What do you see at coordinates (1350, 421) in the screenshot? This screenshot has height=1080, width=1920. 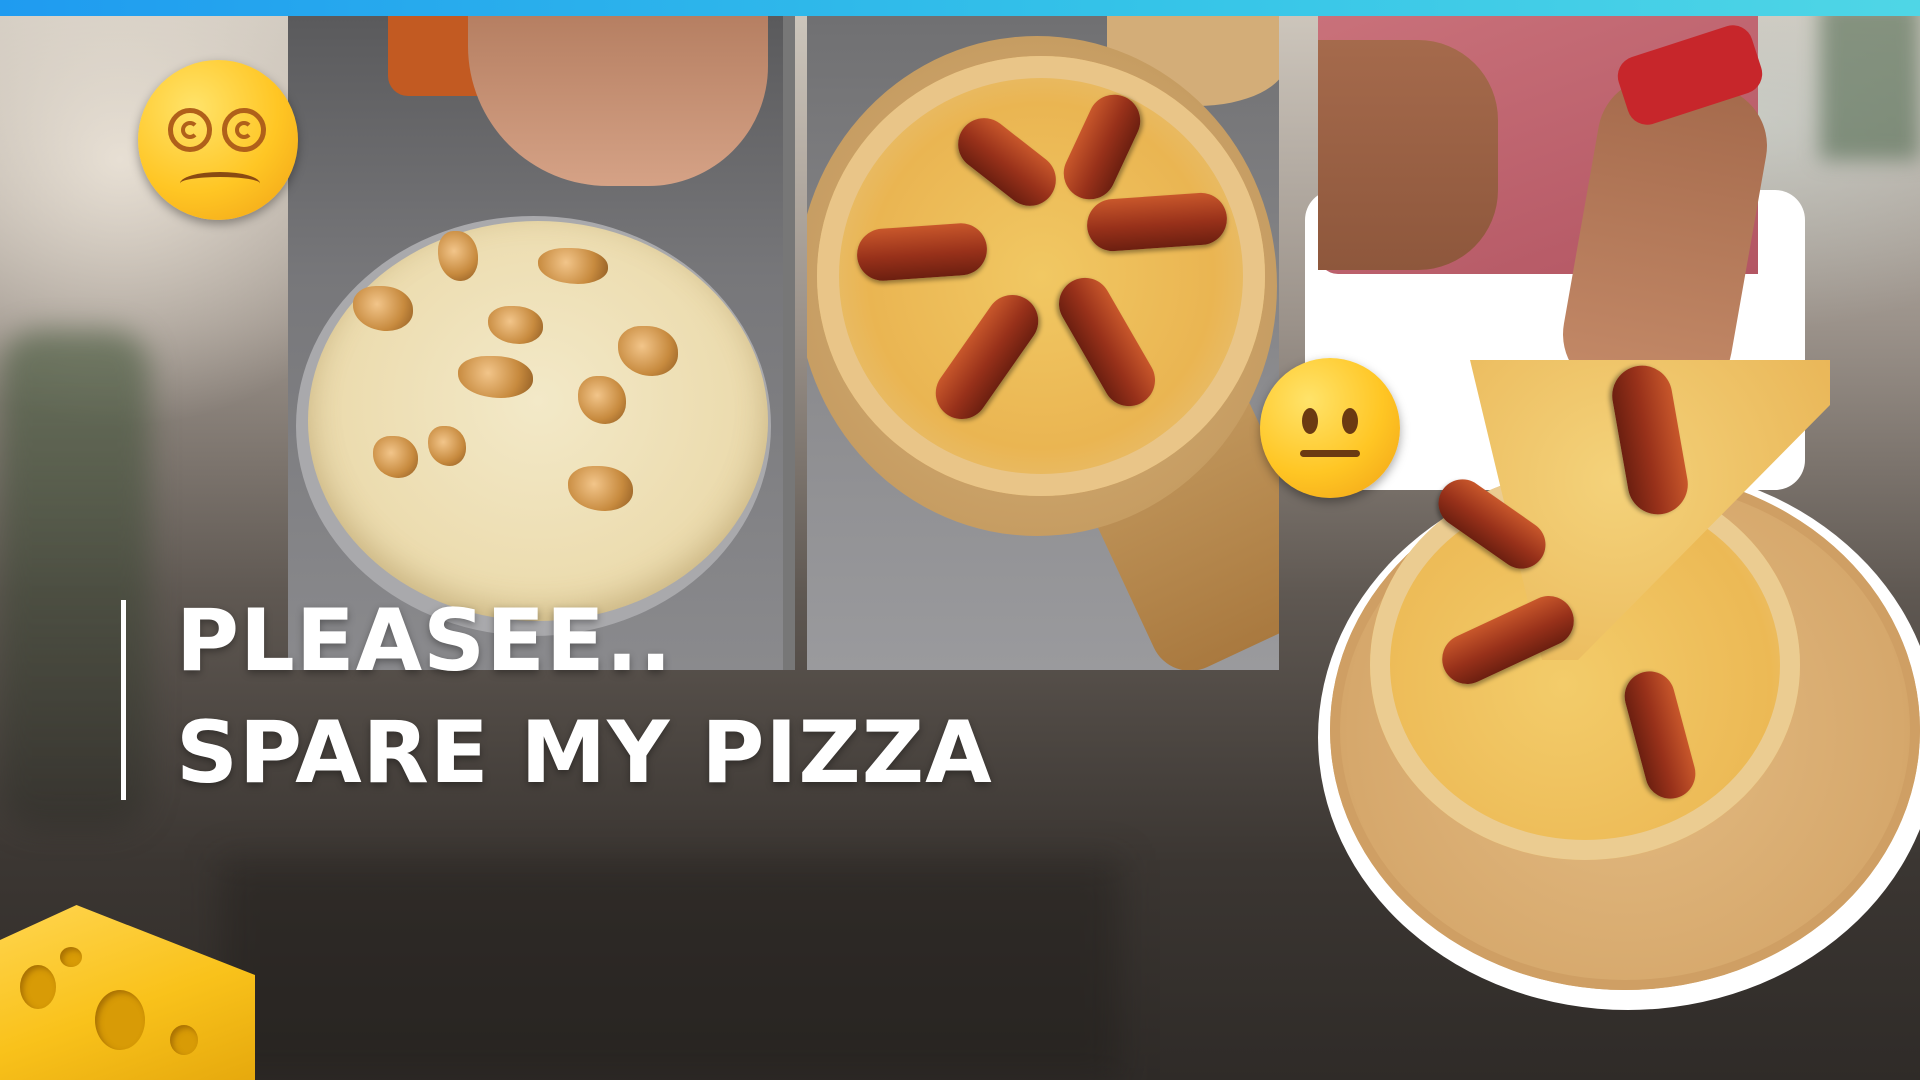 I see `eye-right` at bounding box center [1350, 421].